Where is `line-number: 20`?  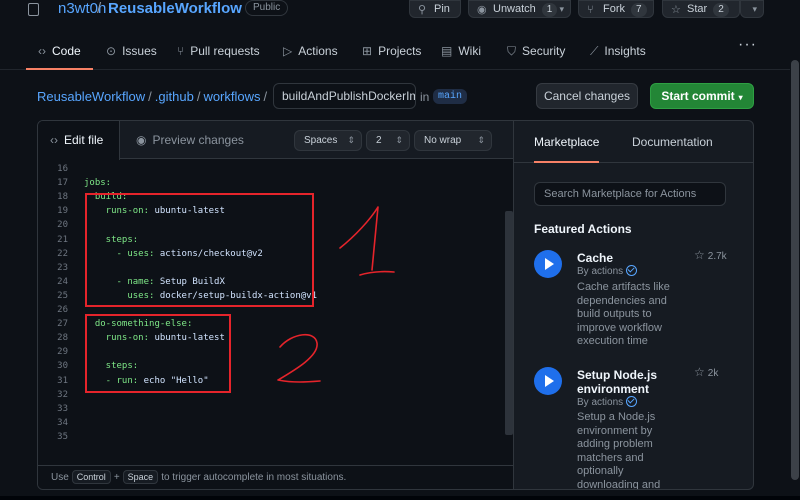 line-number: 20 is located at coordinates (62, 225).